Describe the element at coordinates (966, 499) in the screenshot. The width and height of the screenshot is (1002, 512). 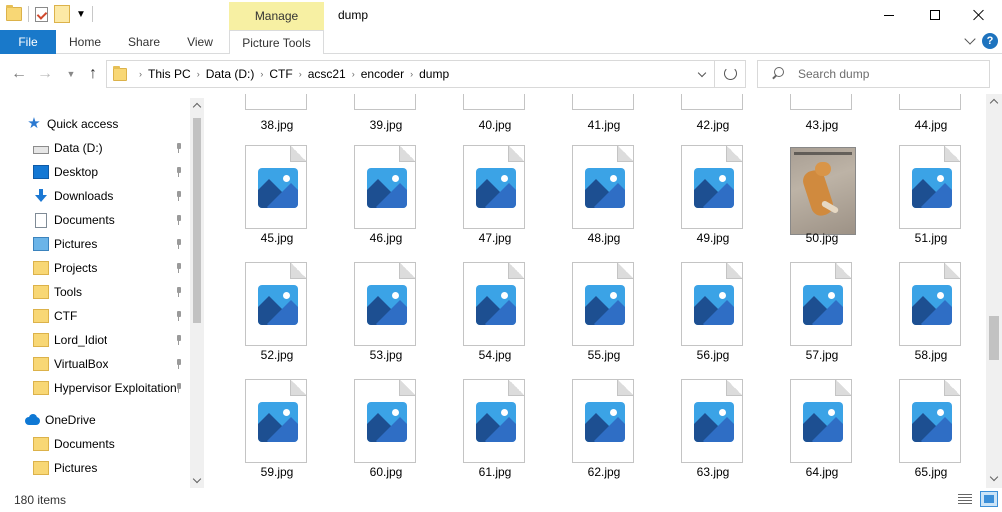
I see `details-view-icon` at that location.